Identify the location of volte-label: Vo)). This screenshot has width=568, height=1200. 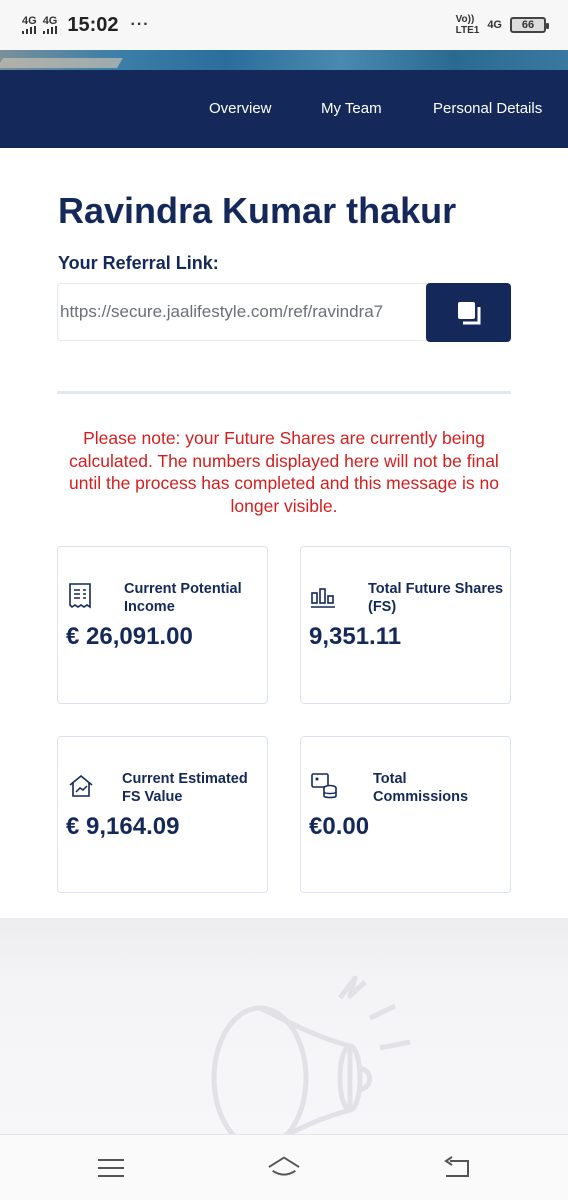
(465, 19).